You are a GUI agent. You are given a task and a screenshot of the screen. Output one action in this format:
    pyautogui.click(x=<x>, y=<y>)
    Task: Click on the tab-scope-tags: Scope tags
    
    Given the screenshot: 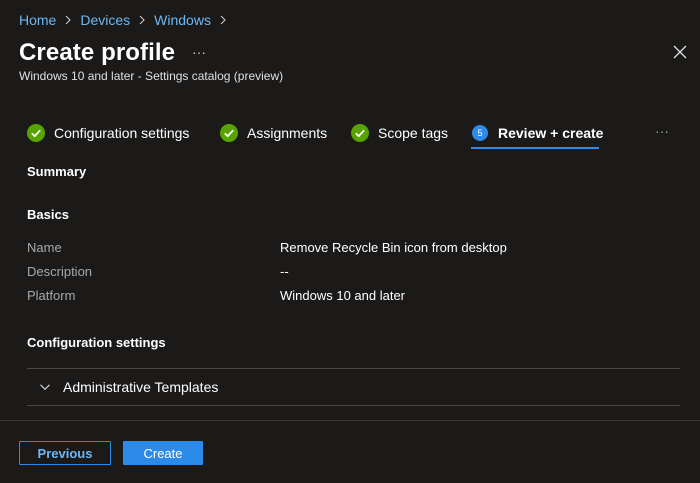 What is the action you would take?
    pyautogui.click(x=399, y=133)
    